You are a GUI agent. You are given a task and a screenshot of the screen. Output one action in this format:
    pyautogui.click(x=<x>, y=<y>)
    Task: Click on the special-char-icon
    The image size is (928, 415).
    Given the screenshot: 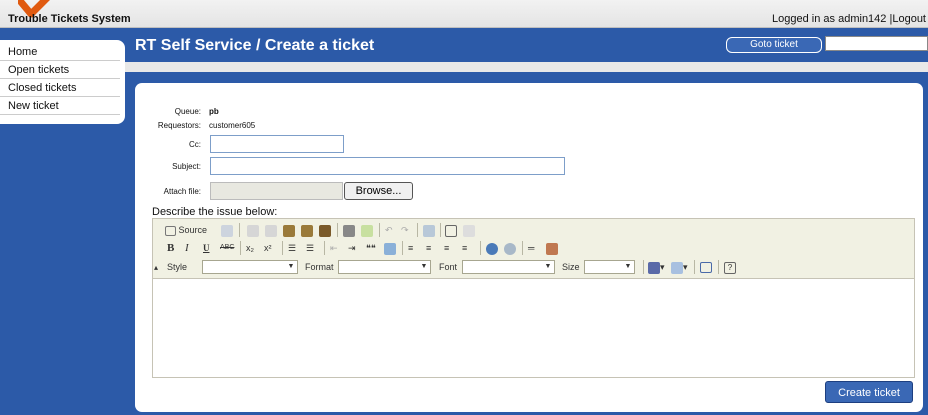 What is the action you would take?
    pyautogui.click(x=552, y=248)
    